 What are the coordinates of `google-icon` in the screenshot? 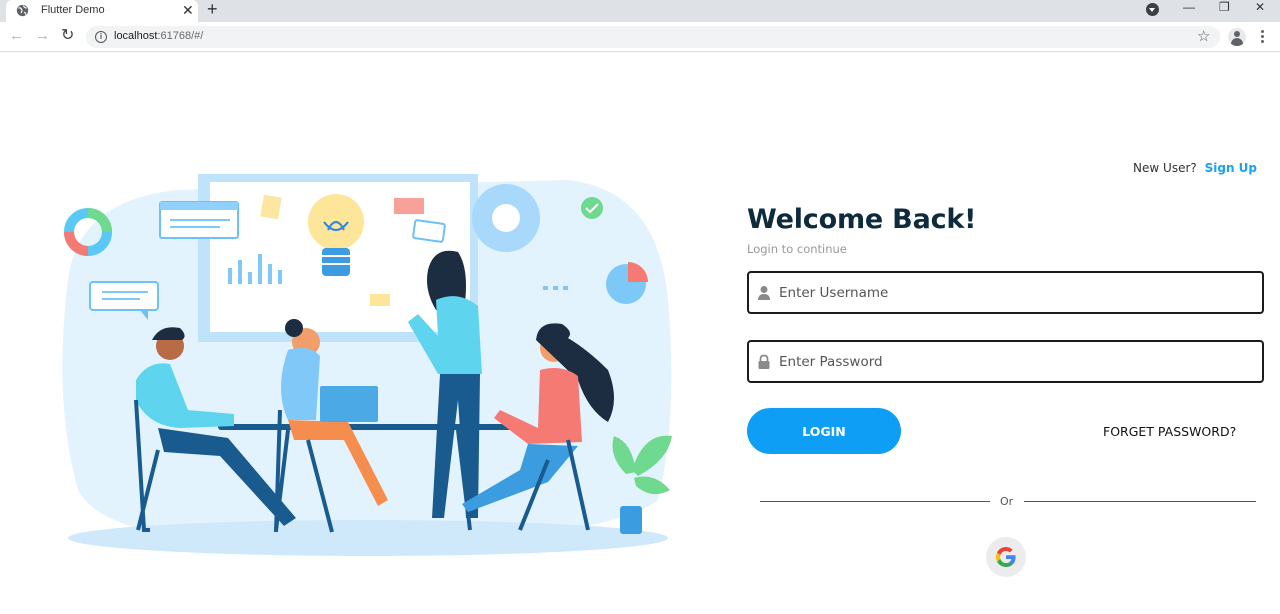 It's located at (1006, 557).